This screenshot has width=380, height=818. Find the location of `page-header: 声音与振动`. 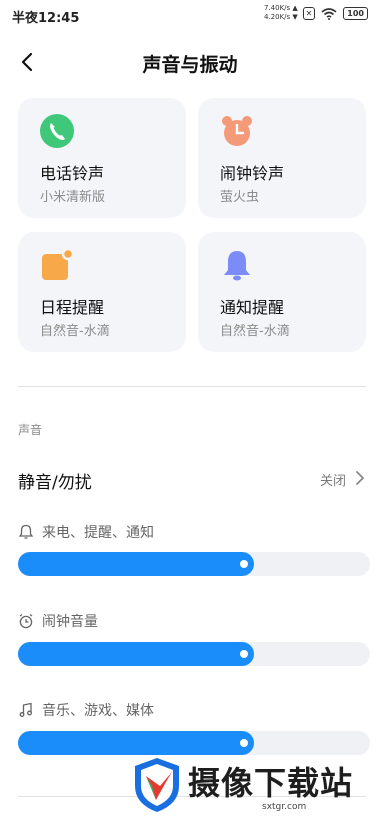

page-header: 声音与振动 is located at coordinates (190, 62).